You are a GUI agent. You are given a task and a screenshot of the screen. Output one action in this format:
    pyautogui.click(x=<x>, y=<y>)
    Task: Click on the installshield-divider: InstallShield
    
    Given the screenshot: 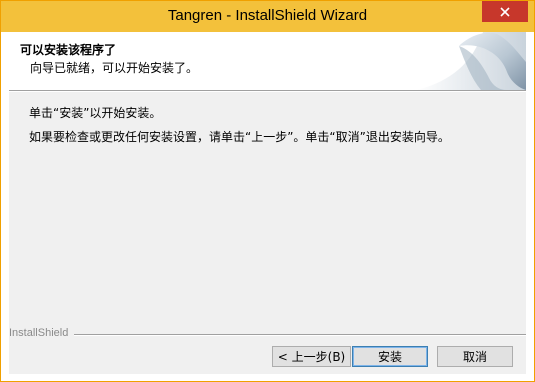 What is the action you would take?
    pyautogui.click(x=267, y=334)
    